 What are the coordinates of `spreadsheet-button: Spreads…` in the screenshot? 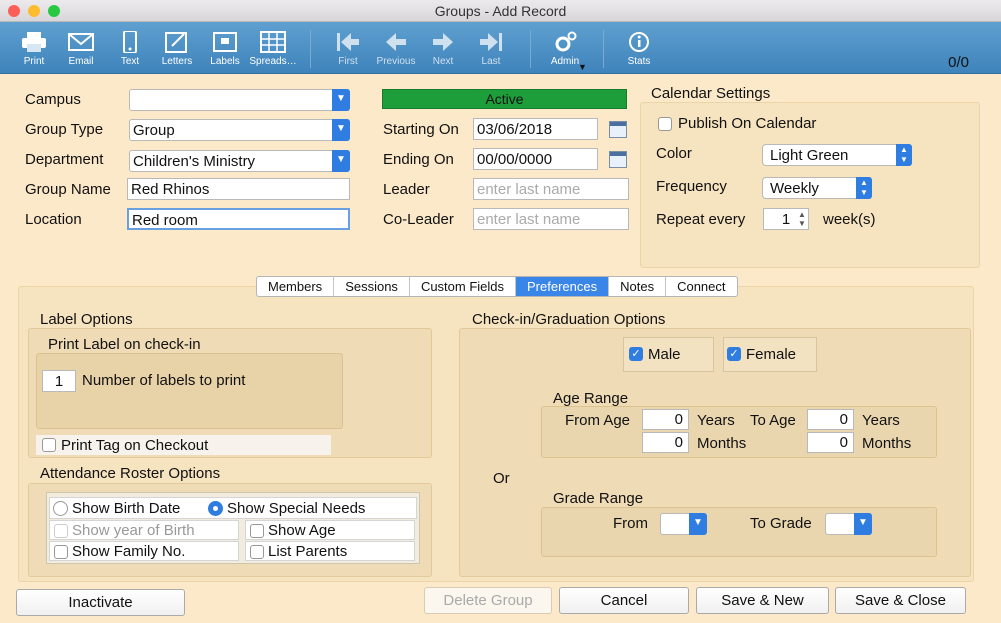 It's located at (273, 48).